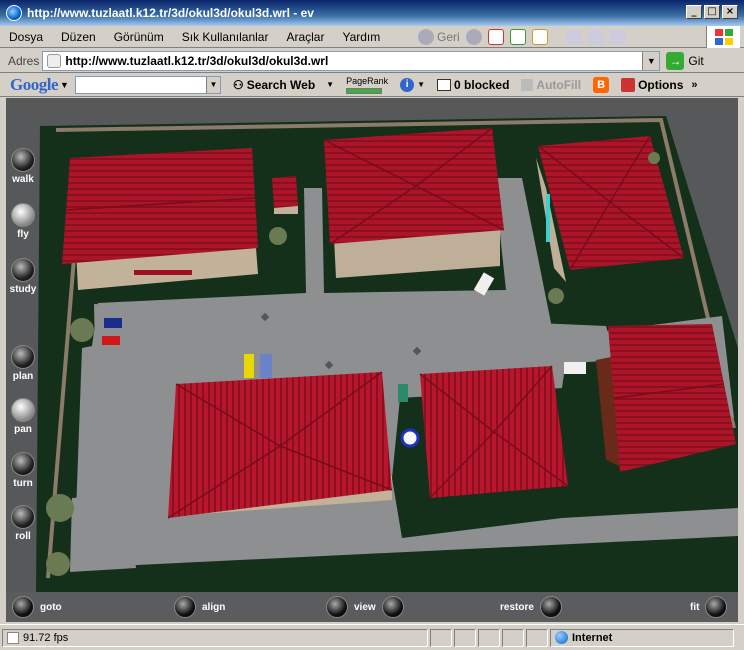 The width and height of the screenshot is (744, 650). I want to click on print-preview-icon, so click(573, 37).